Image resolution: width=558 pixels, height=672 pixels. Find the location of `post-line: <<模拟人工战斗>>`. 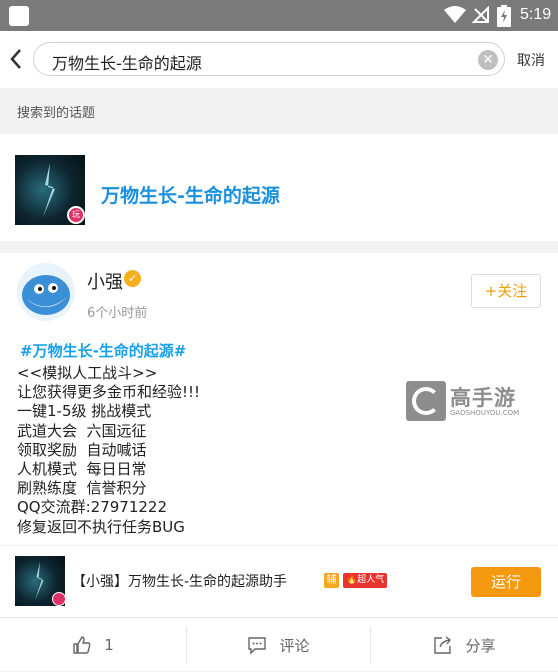

post-line: <<模拟人工战斗>> is located at coordinates (87, 373).